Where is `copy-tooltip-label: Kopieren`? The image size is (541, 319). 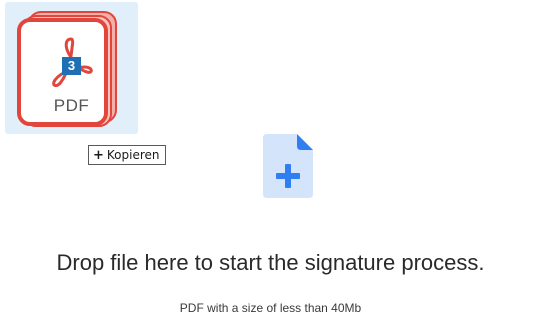 copy-tooltip-label: Kopieren is located at coordinates (133, 155).